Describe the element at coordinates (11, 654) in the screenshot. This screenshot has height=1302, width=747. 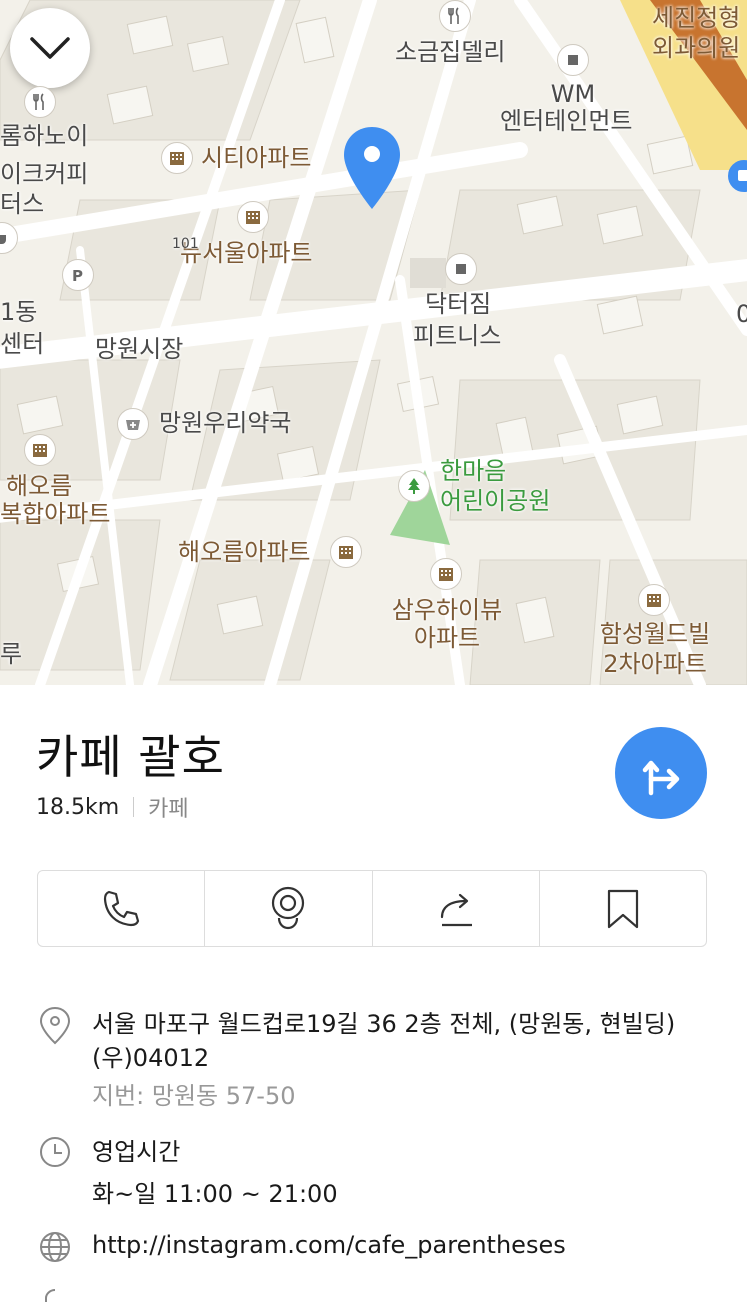
I see `map-label-ru: 루` at that location.